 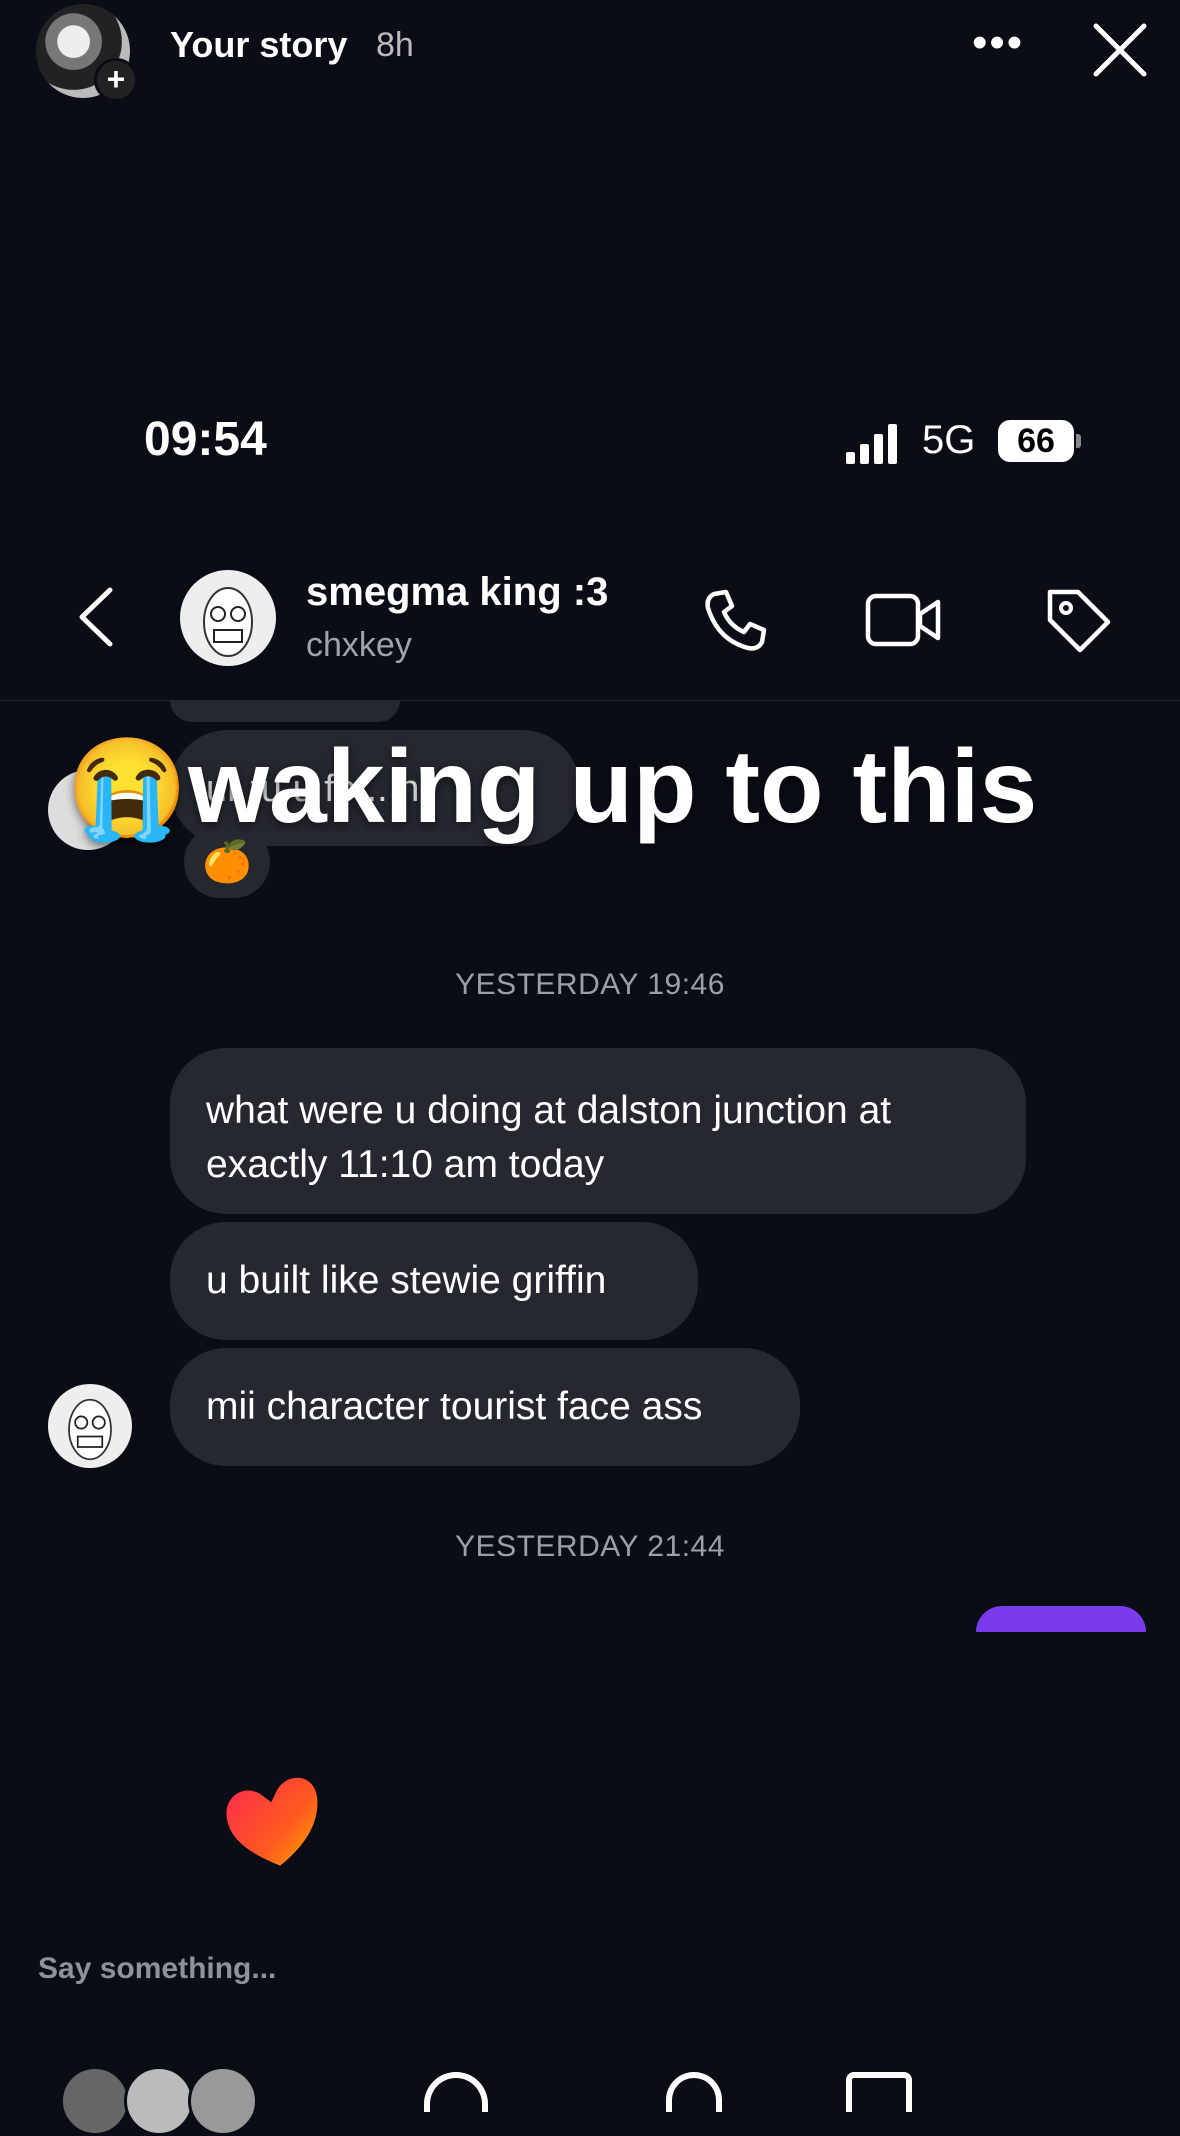 What do you see at coordinates (590, 1546) in the screenshot?
I see `timestamp: YESTERDAY 21:44` at bounding box center [590, 1546].